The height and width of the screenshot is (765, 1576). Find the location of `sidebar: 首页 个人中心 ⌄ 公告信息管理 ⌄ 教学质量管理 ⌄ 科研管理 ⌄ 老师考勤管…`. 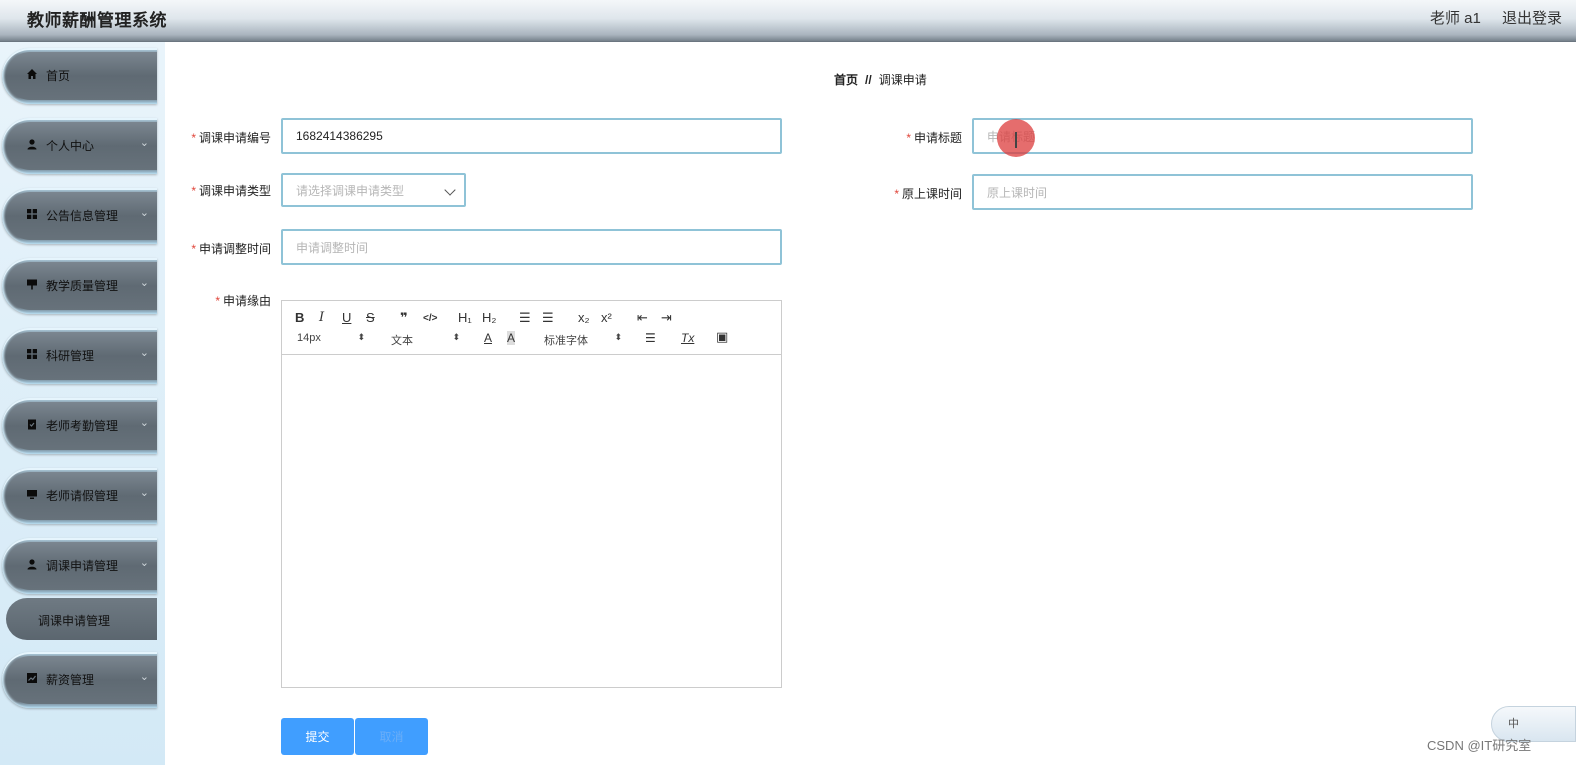

sidebar: 首页 个人中心 ⌄ 公告信息管理 ⌄ 教学质量管理 ⌄ 科研管理 ⌄ 老师考勤管… is located at coordinates (82, 403).